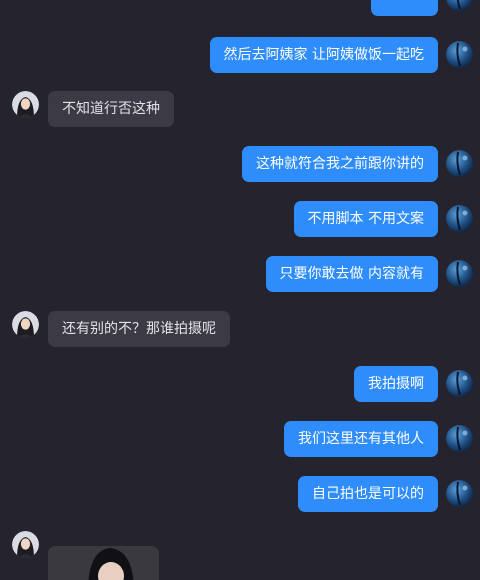 This screenshot has height=580, width=480. What do you see at coordinates (111, 109) in the screenshot?
I see `message-bubble-incoming: 不知道行否这种` at bounding box center [111, 109].